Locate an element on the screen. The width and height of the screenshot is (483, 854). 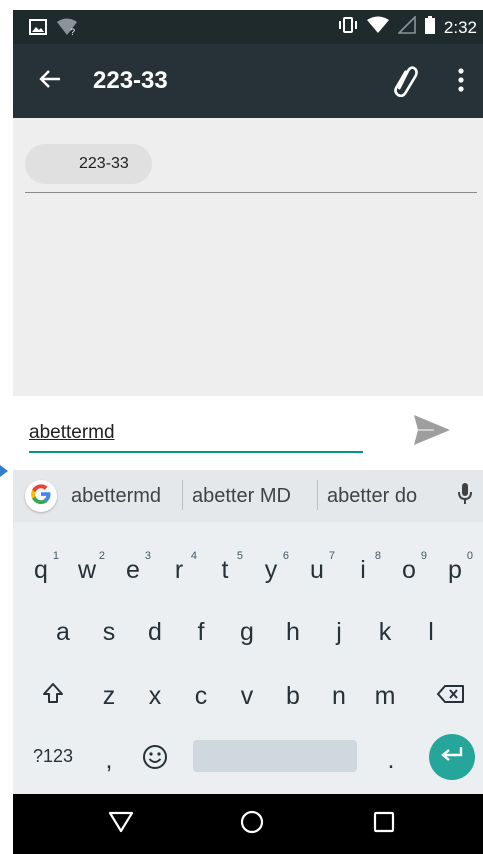
back-button is located at coordinates (50, 81).